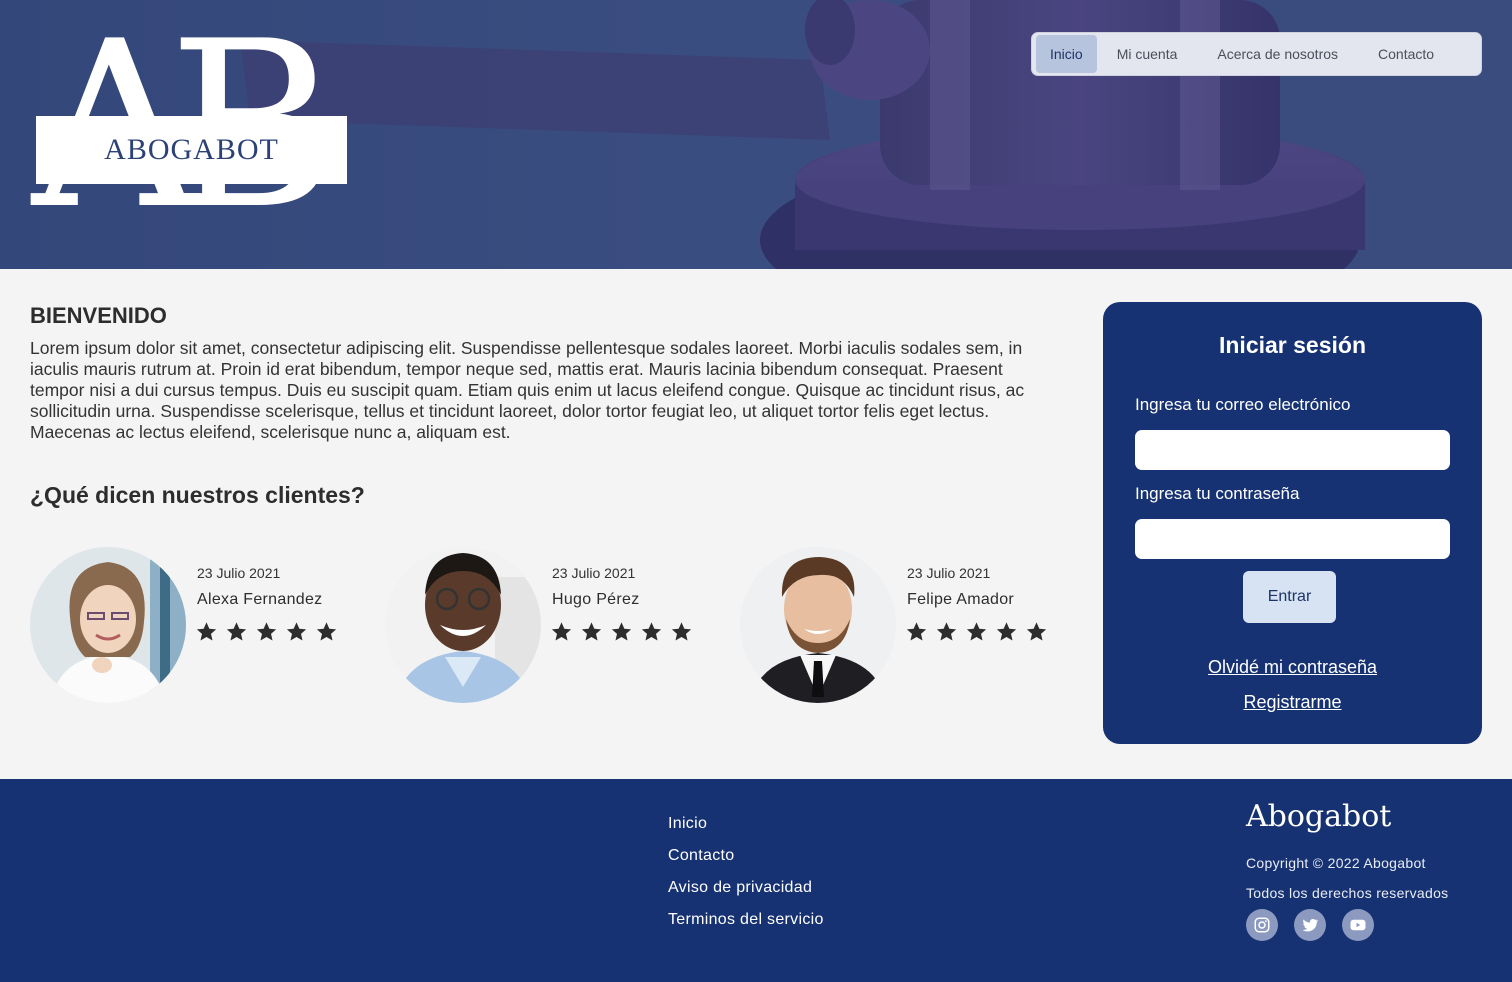 The image size is (1512, 982). I want to click on footer-link-privacidad: Aviso de privacidad, so click(740, 888).